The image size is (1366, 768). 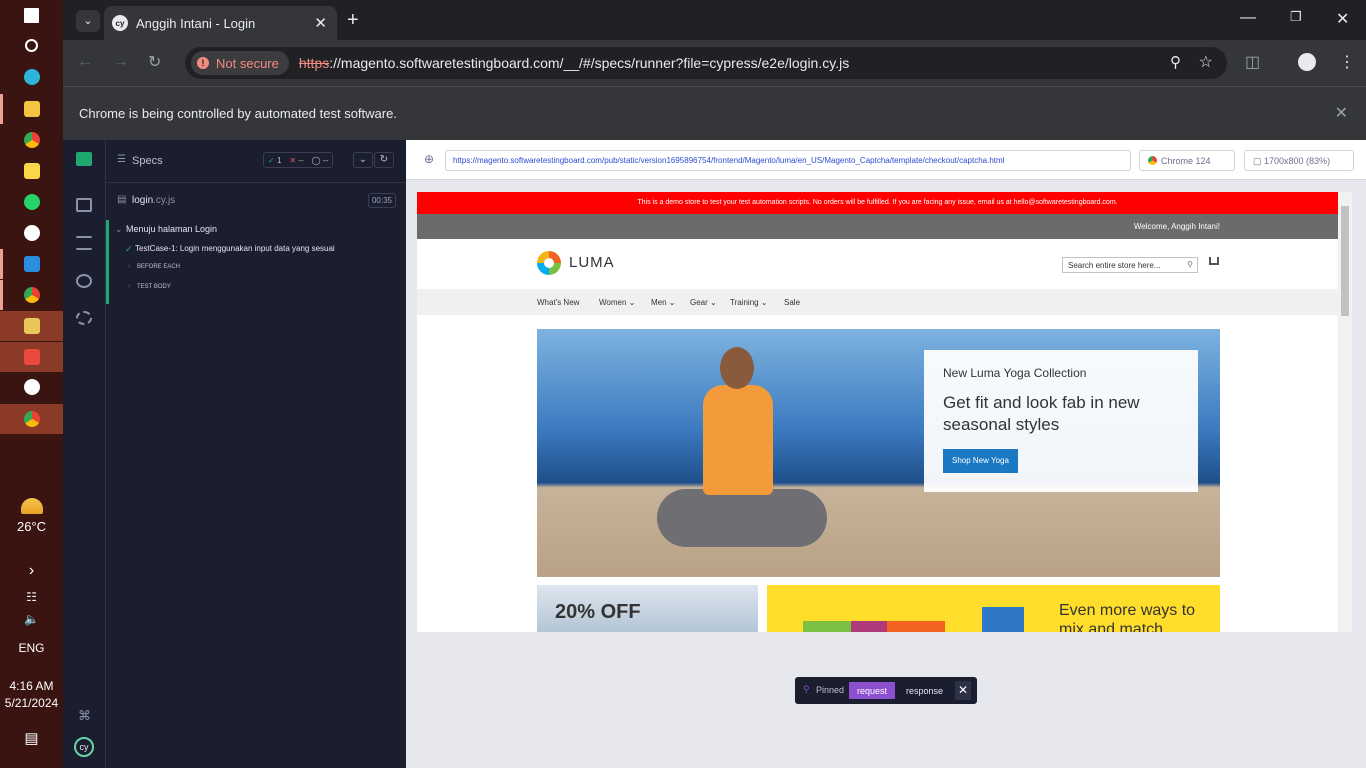 I want to click on cypress-app-icon, so click(x=31, y=387).